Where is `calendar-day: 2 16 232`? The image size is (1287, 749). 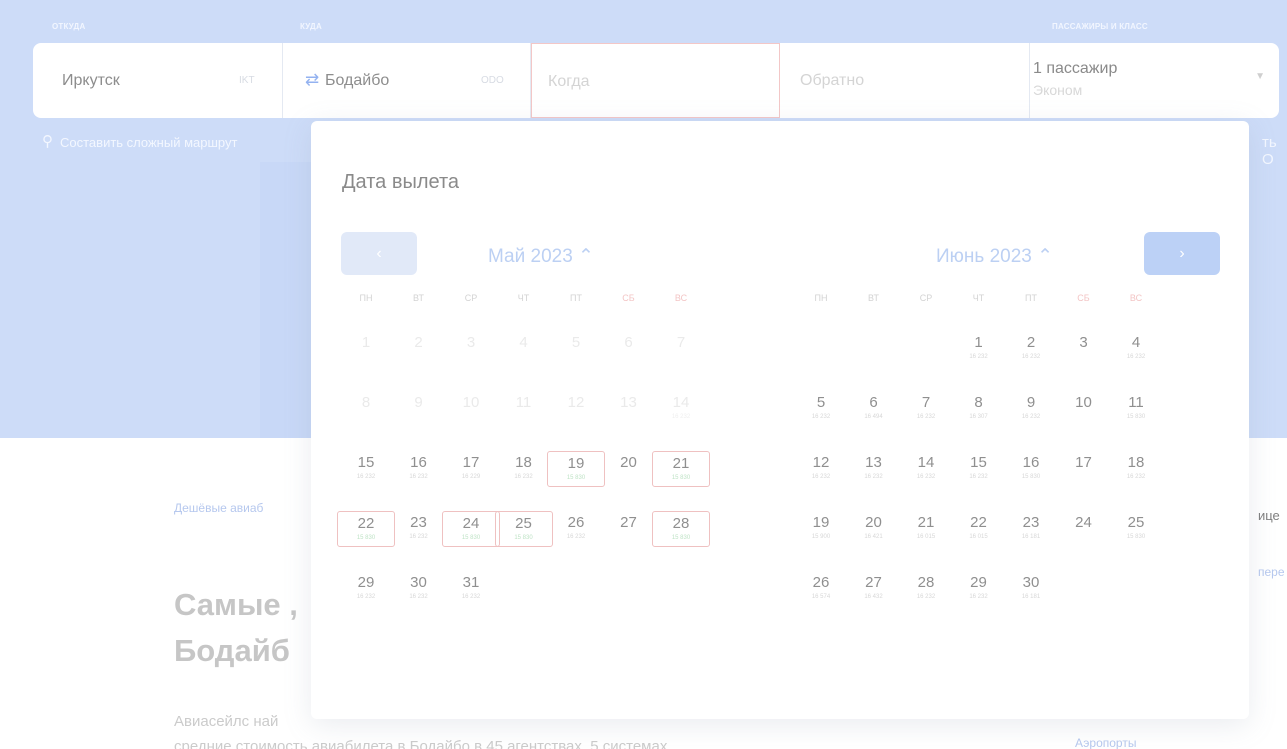 calendar-day: 2 16 232 is located at coordinates (1031, 349).